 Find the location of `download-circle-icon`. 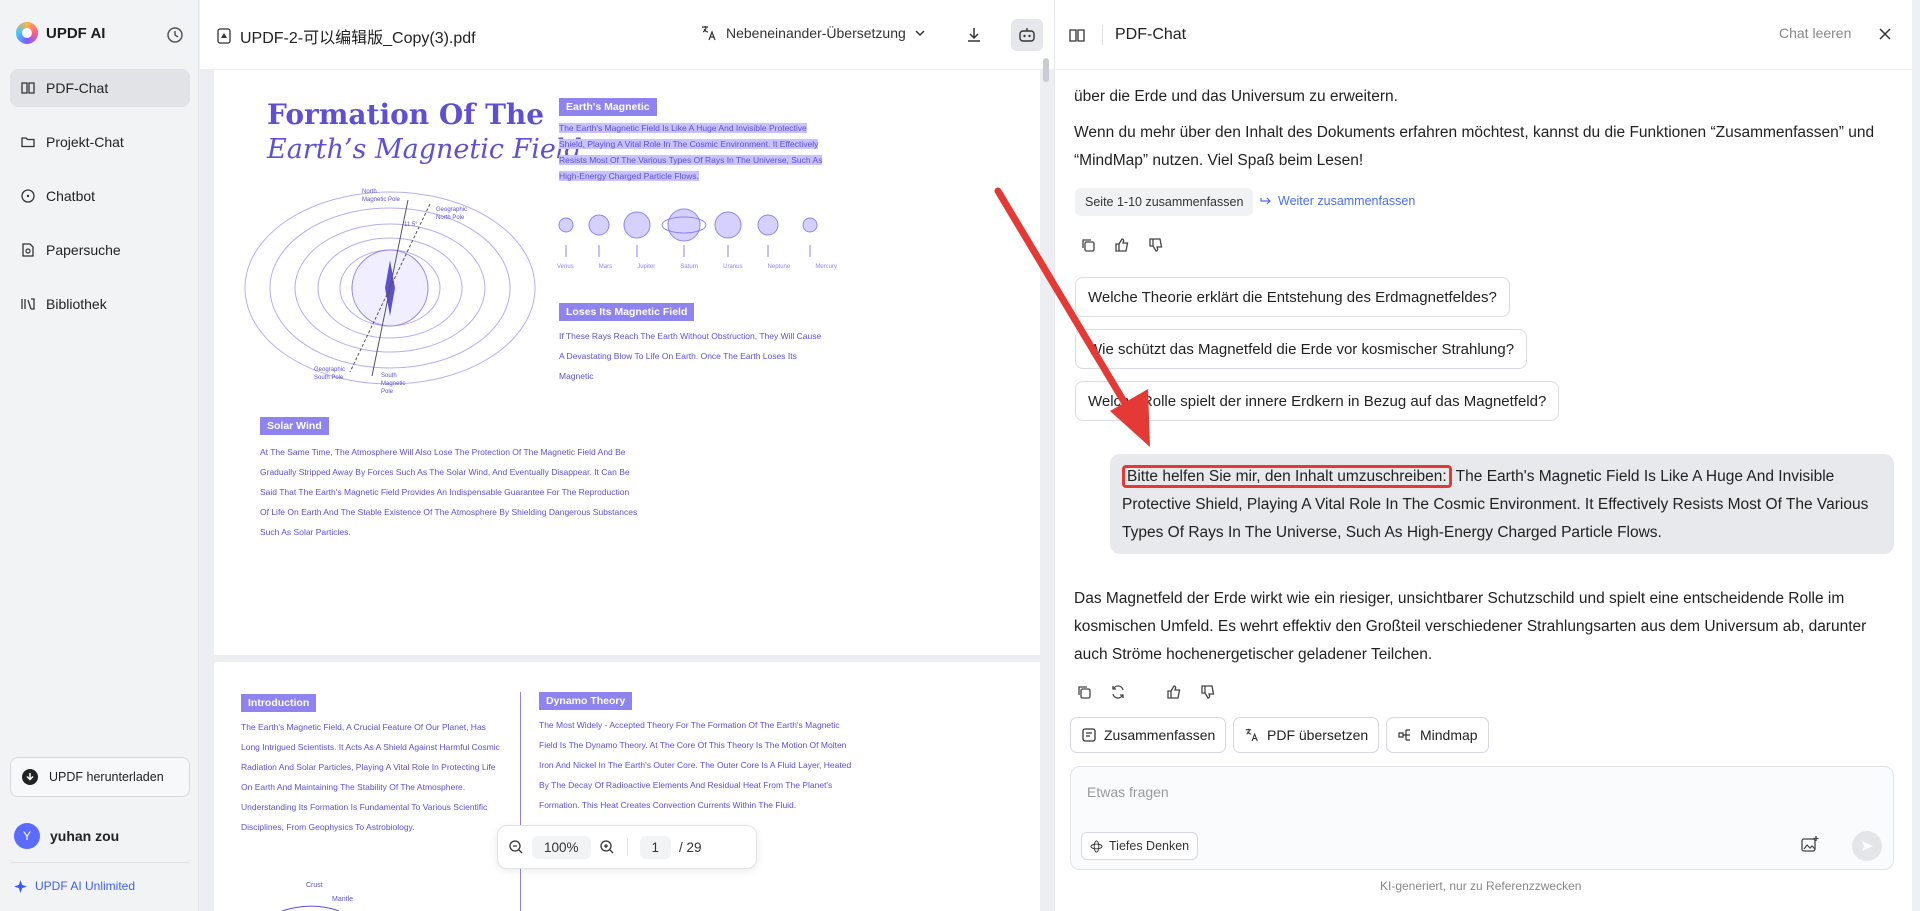

download-circle-icon is located at coordinates (30, 777).